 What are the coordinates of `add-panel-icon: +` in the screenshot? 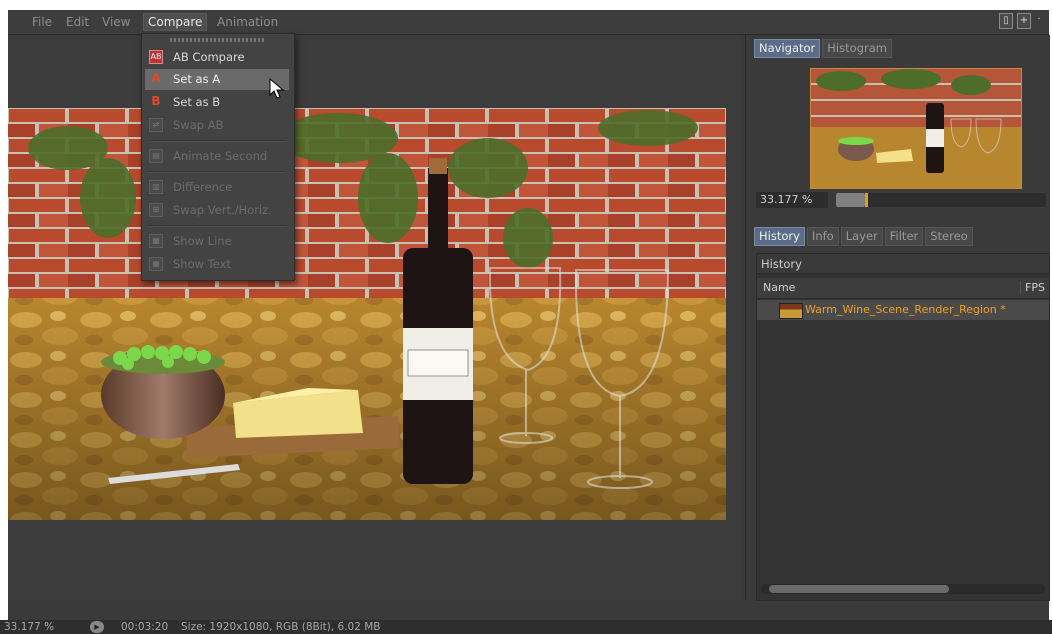 It's located at (1024, 21).